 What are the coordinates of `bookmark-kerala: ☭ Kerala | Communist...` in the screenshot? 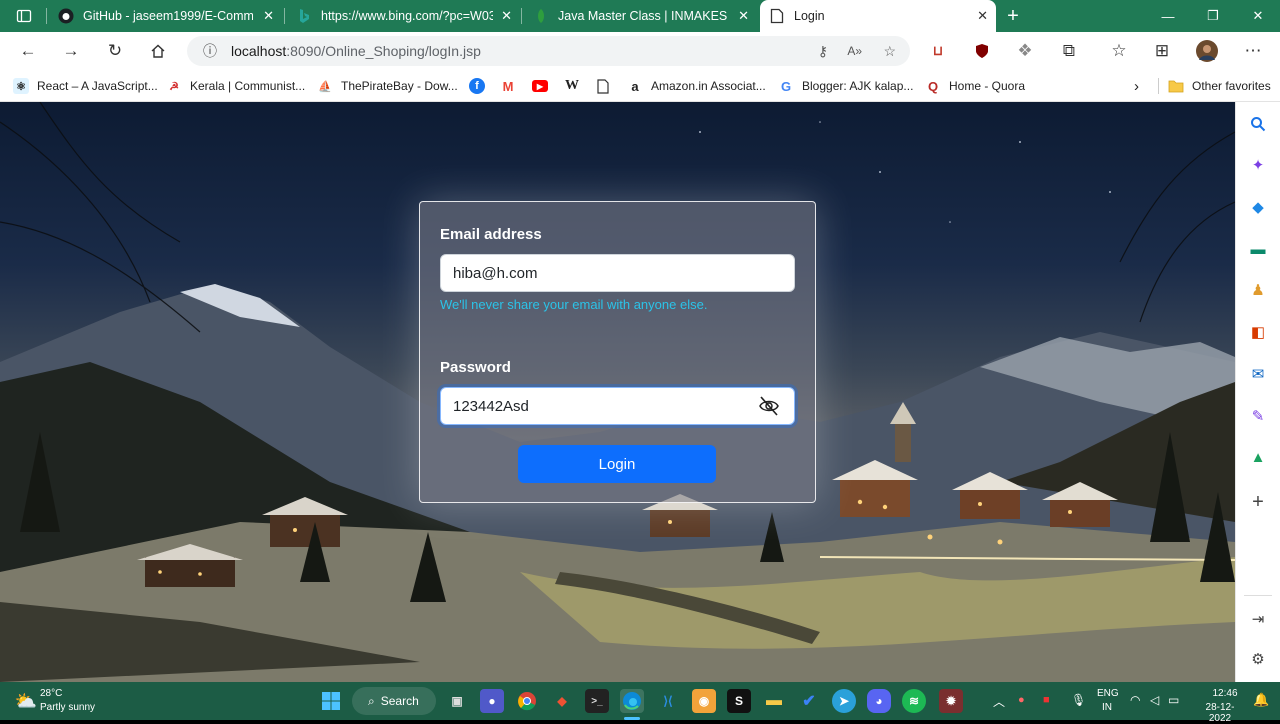 It's located at (235, 86).